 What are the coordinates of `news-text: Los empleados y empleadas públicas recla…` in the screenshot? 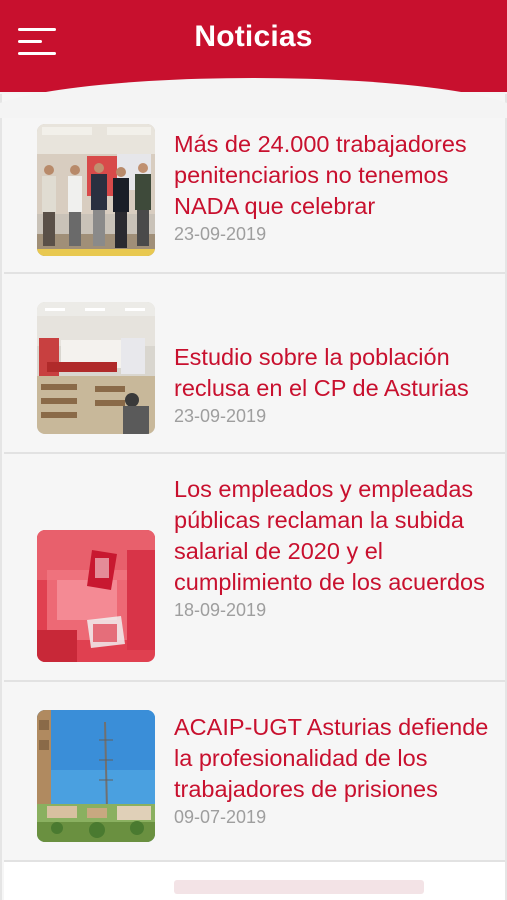 It's located at (334, 547).